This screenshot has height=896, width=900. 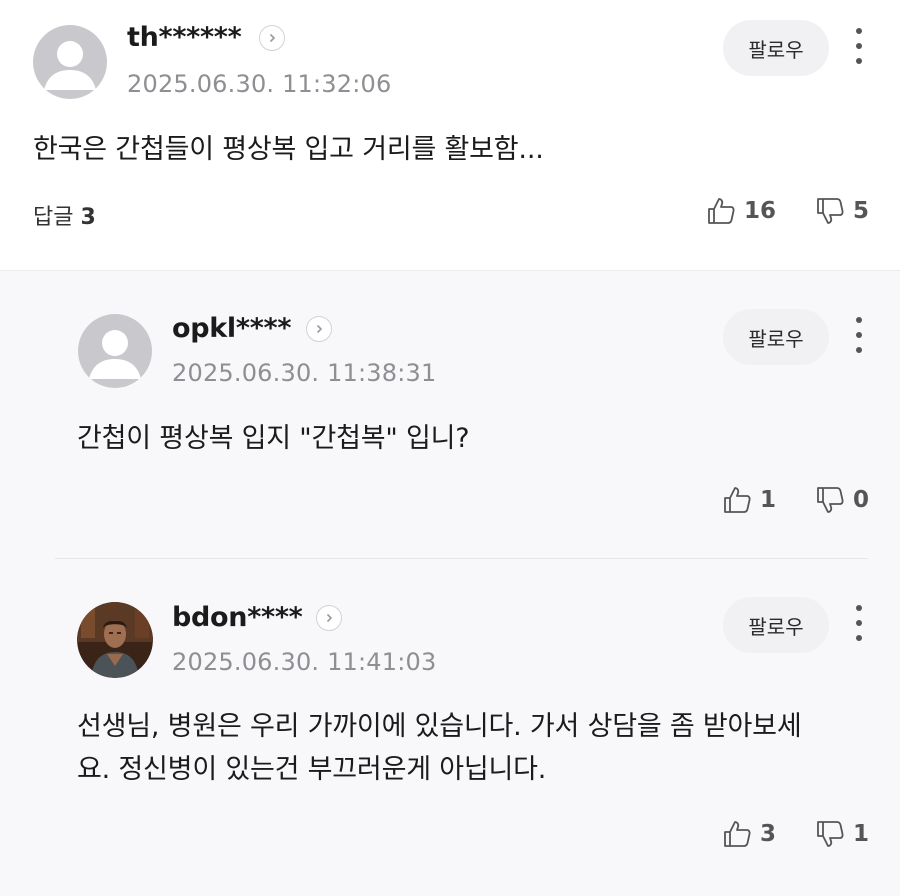 I want to click on timestamp: 2025.06.30. 11:32:06, so click(x=259, y=84).